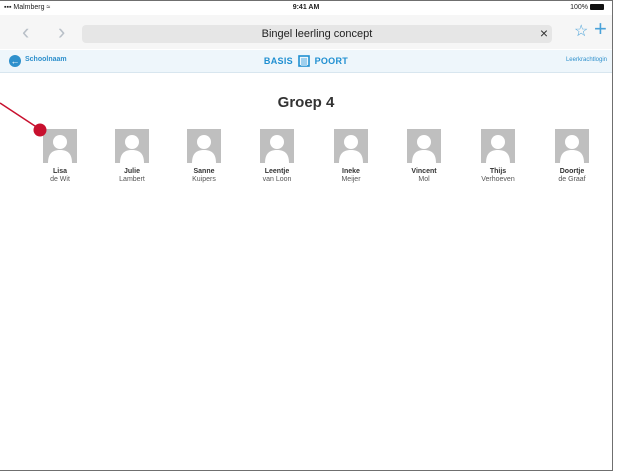  I want to click on annotation-line, so click(19, 115).